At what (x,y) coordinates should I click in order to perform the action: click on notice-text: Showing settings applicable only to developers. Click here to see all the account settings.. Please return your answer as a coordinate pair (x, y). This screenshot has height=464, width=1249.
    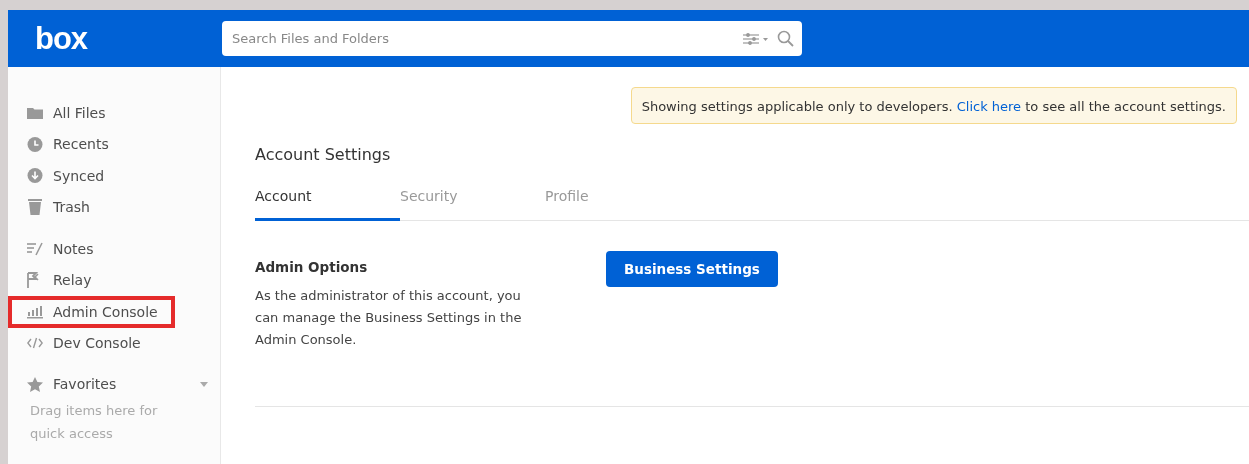
    Looking at the image, I should click on (933, 106).